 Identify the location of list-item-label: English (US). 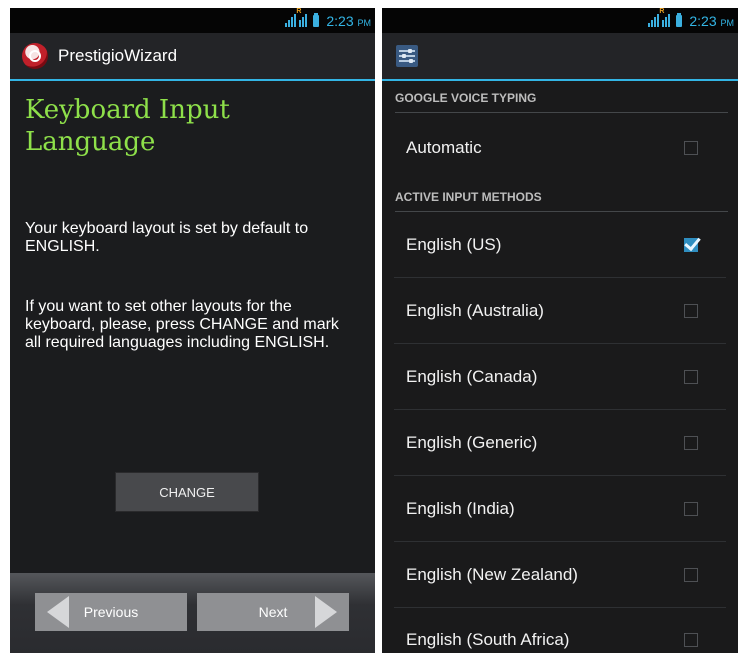
(454, 244).